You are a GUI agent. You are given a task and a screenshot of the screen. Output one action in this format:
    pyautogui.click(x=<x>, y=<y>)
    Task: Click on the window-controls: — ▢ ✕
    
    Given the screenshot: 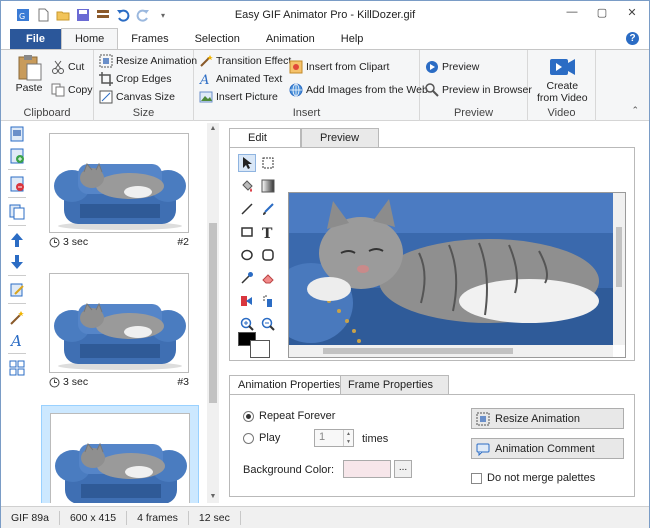 What is the action you would take?
    pyautogui.click(x=602, y=12)
    